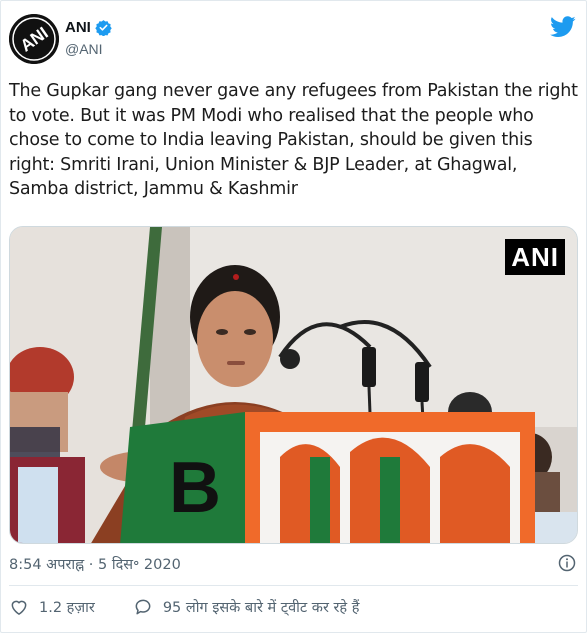  Describe the element at coordinates (563, 27) in the screenshot. I see `twitter-bird-icon` at that location.